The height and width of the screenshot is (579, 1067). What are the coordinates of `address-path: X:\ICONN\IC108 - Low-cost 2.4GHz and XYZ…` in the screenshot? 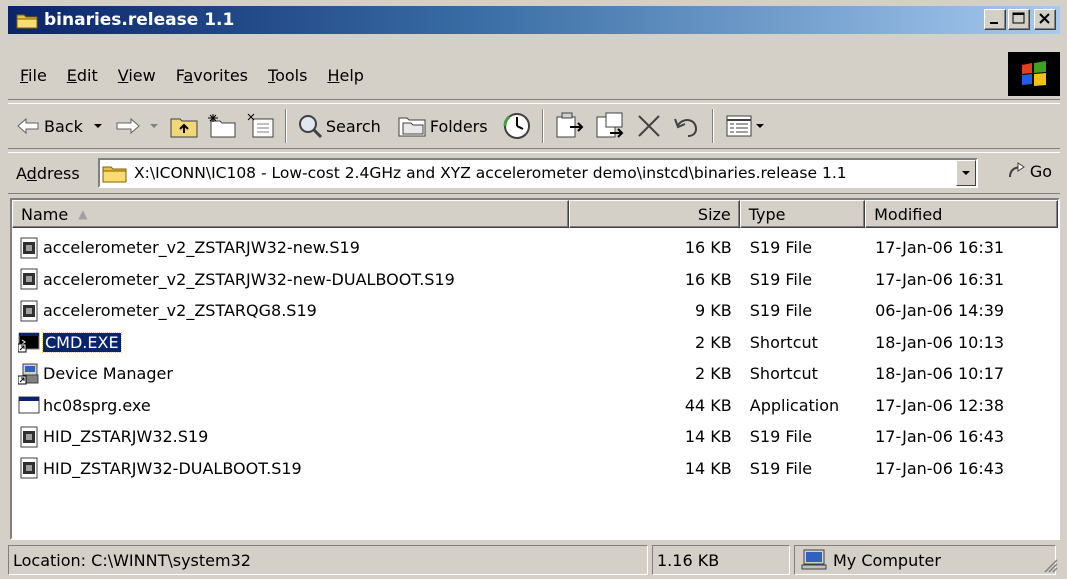 It's located at (490, 173).